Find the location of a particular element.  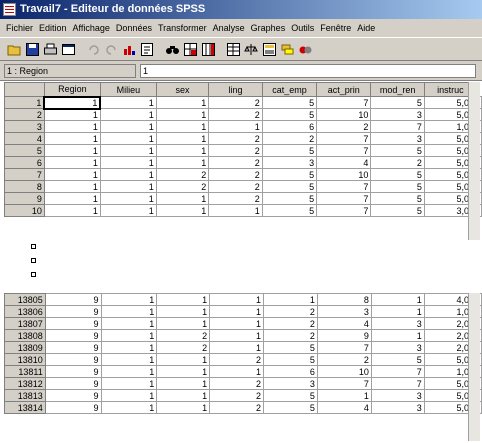

column-header-region: Region is located at coordinates (72, 89).